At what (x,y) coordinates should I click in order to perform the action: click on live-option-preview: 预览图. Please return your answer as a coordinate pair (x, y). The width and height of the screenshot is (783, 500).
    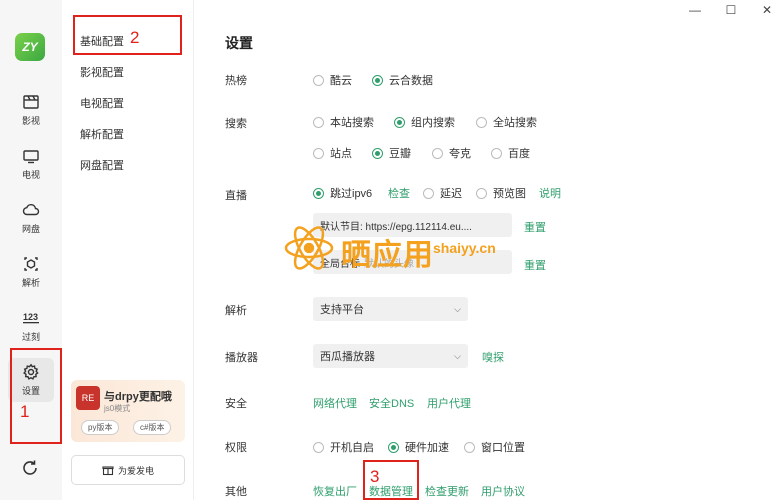
    Looking at the image, I should click on (501, 193).